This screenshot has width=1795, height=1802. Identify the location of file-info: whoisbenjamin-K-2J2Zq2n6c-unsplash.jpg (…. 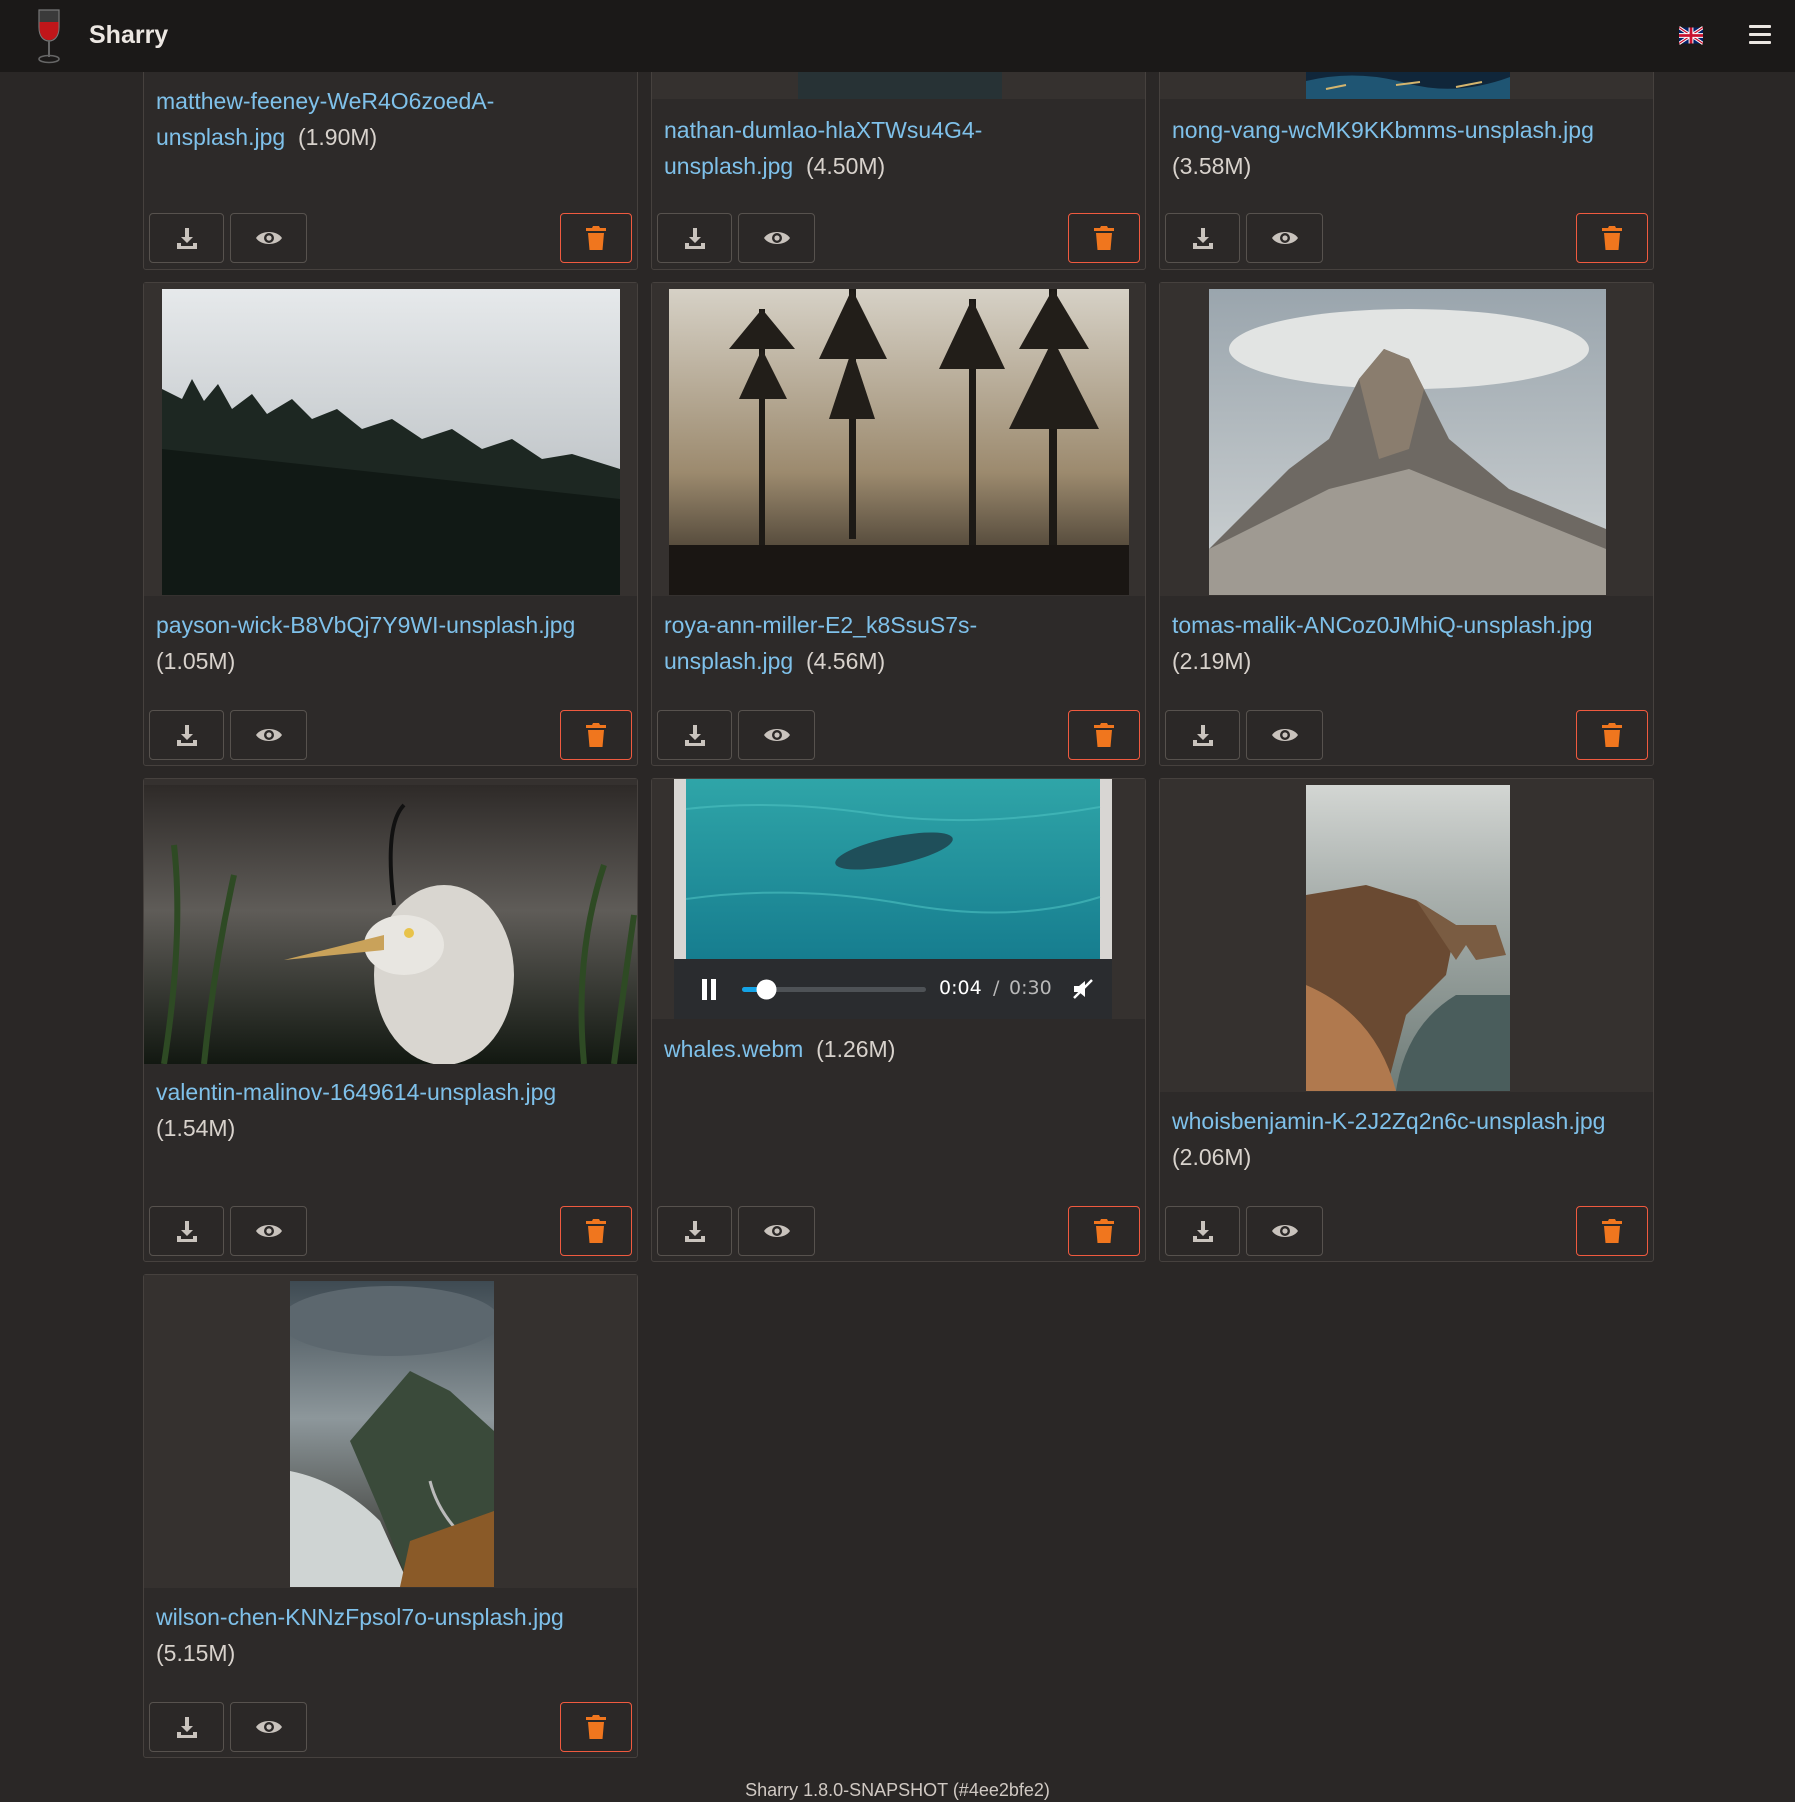
(1392, 1139).